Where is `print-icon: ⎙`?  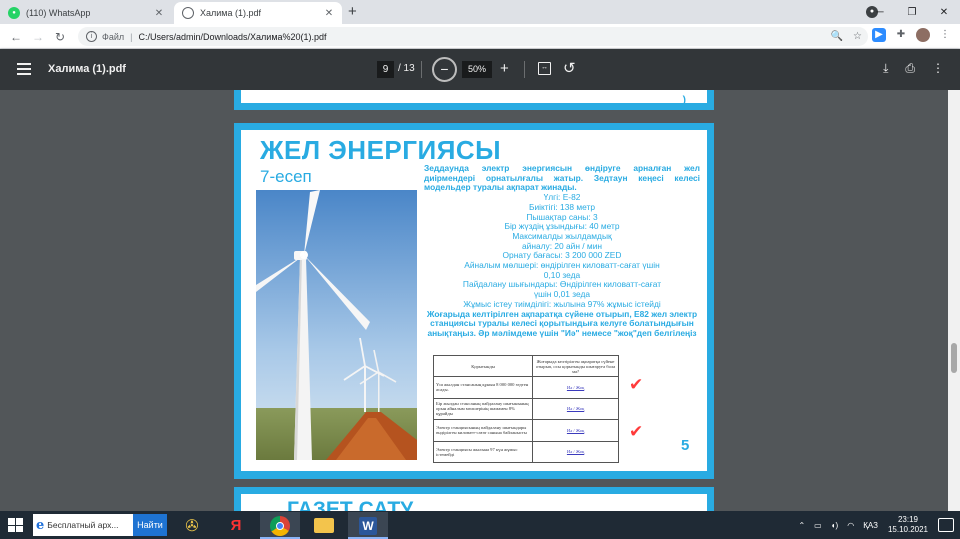
print-icon: ⎙ is located at coordinates (910, 68).